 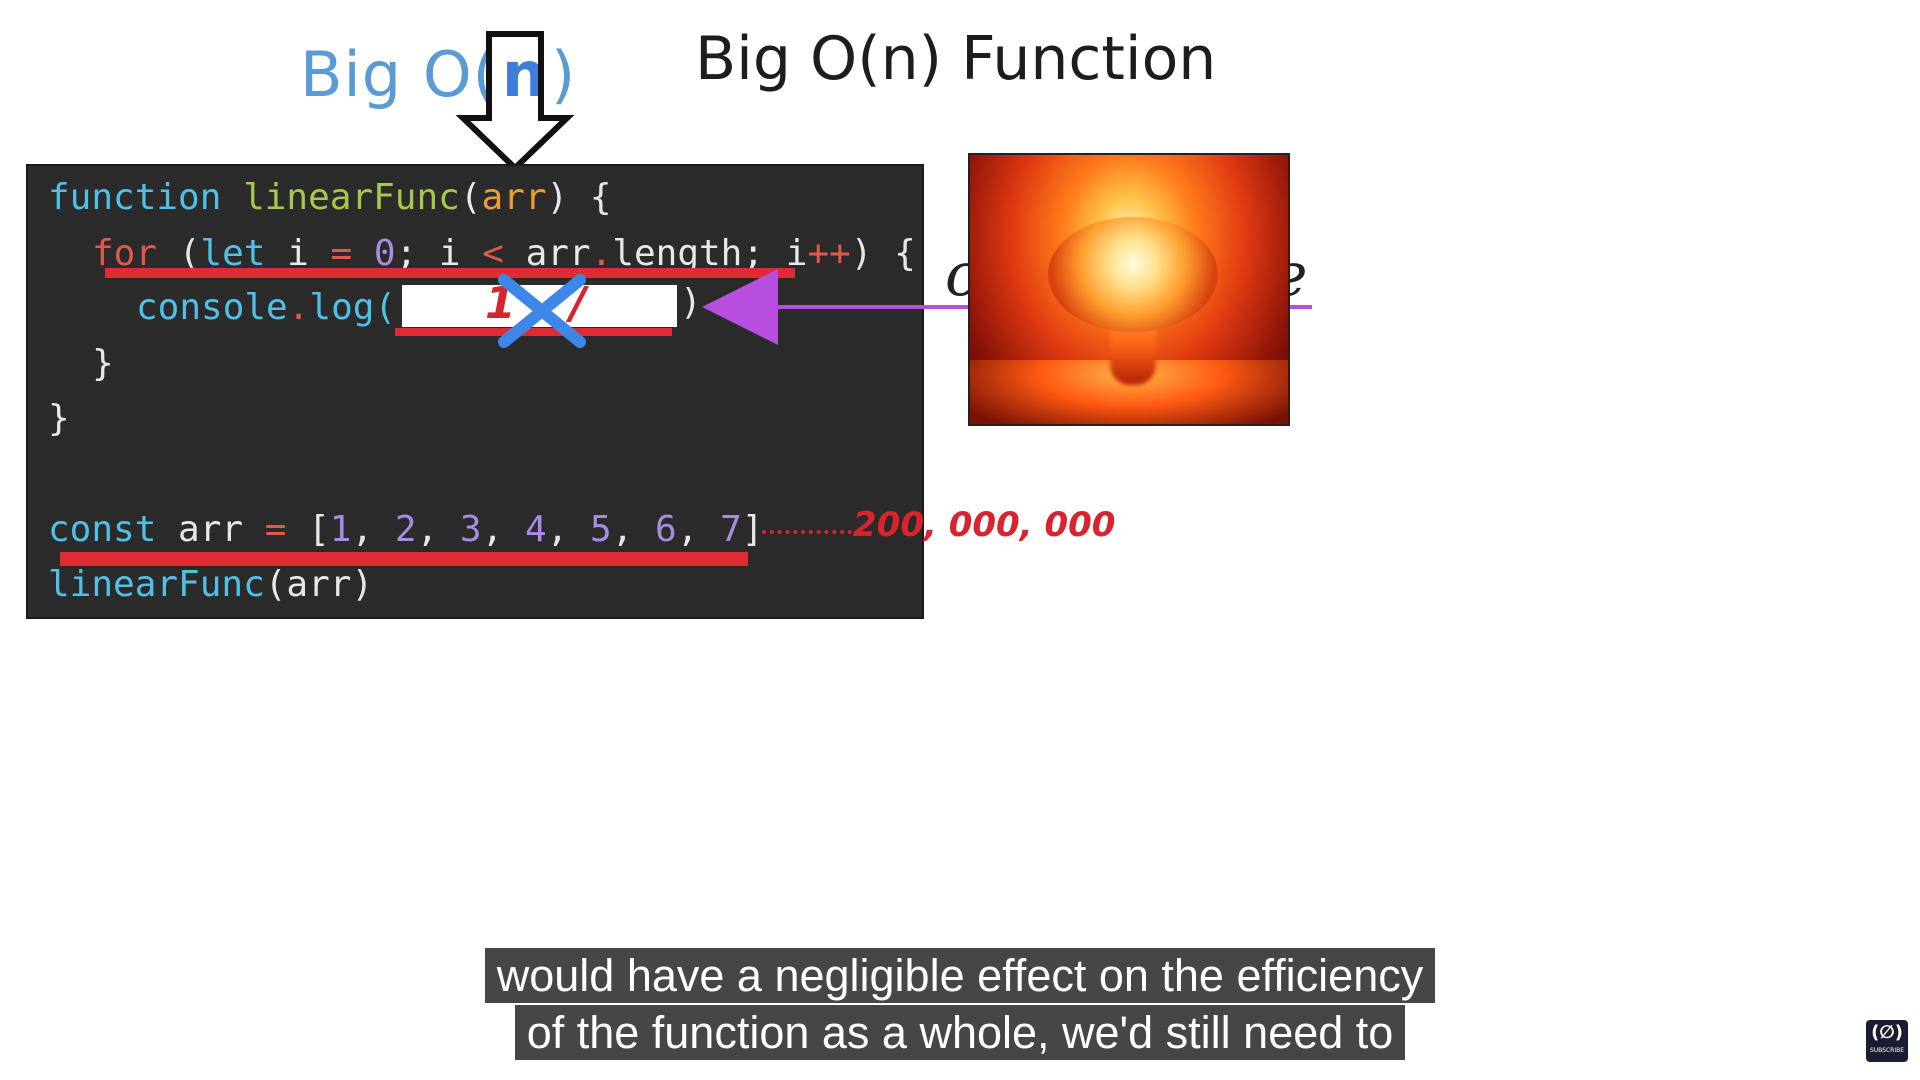 I want to click on code-line-7: linearFunc(arr), so click(x=210, y=585).